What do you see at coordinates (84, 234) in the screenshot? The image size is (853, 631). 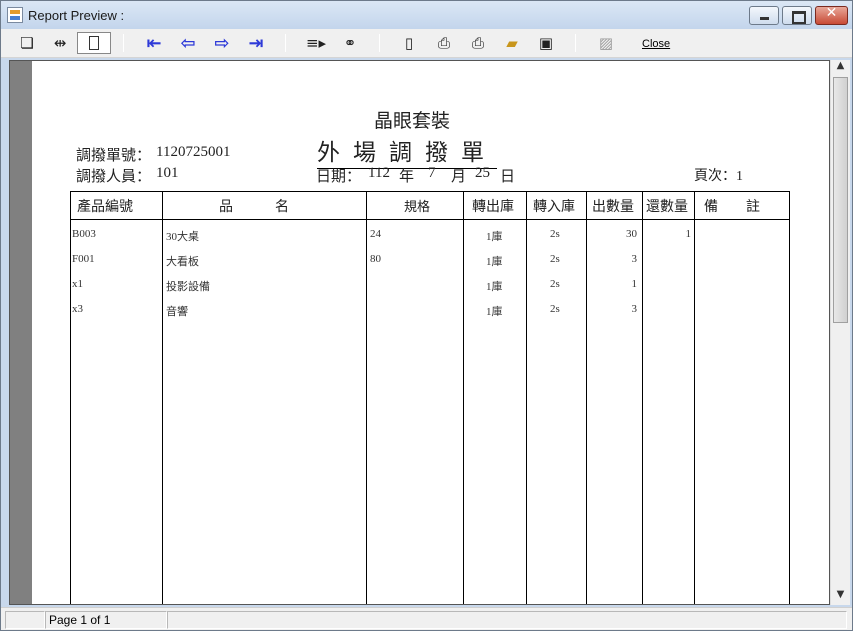 I see `cell-code: B003` at bounding box center [84, 234].